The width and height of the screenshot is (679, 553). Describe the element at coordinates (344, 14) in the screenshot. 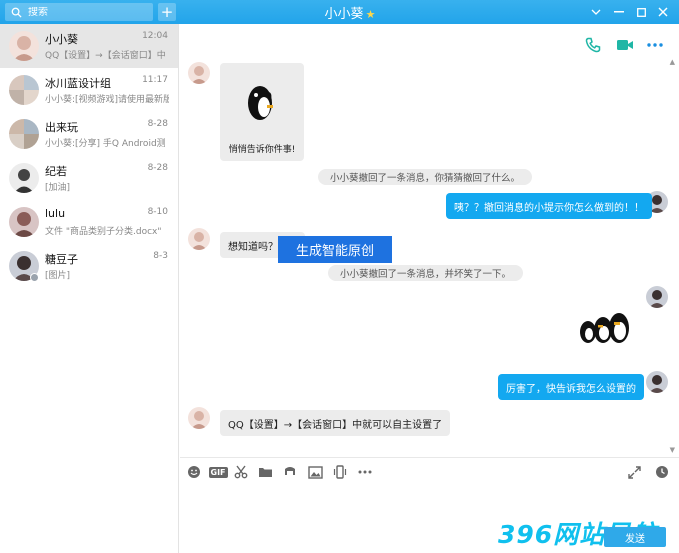

I see `window-title-text: 小小葵` at that location.